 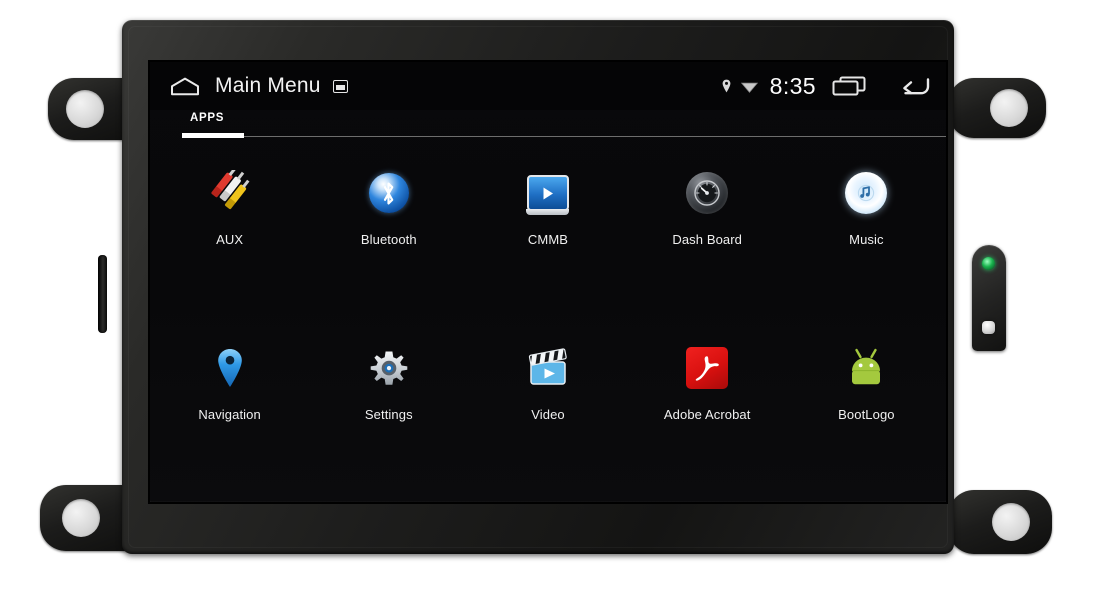 I want to click on rca-cables-icon, so click(x=230, y=193).